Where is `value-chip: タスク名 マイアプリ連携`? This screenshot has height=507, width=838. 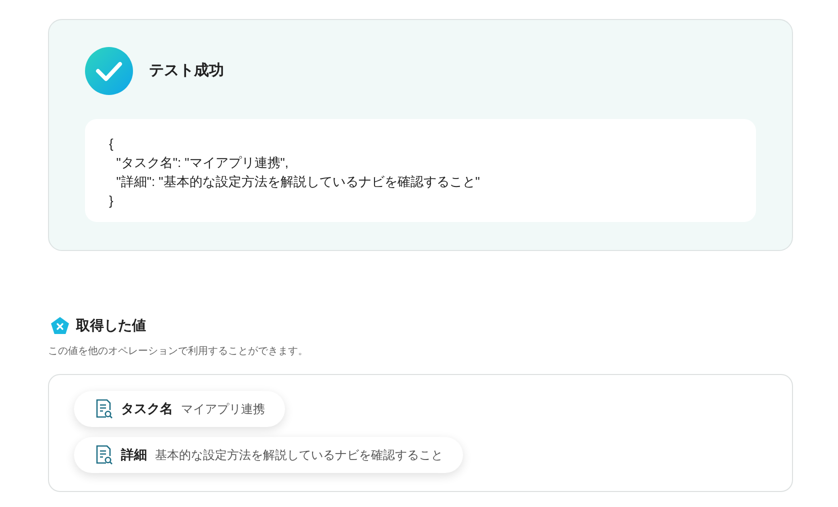 value-chip: タスク名 マイアプリ連携 is located at coordinates (179, 409).